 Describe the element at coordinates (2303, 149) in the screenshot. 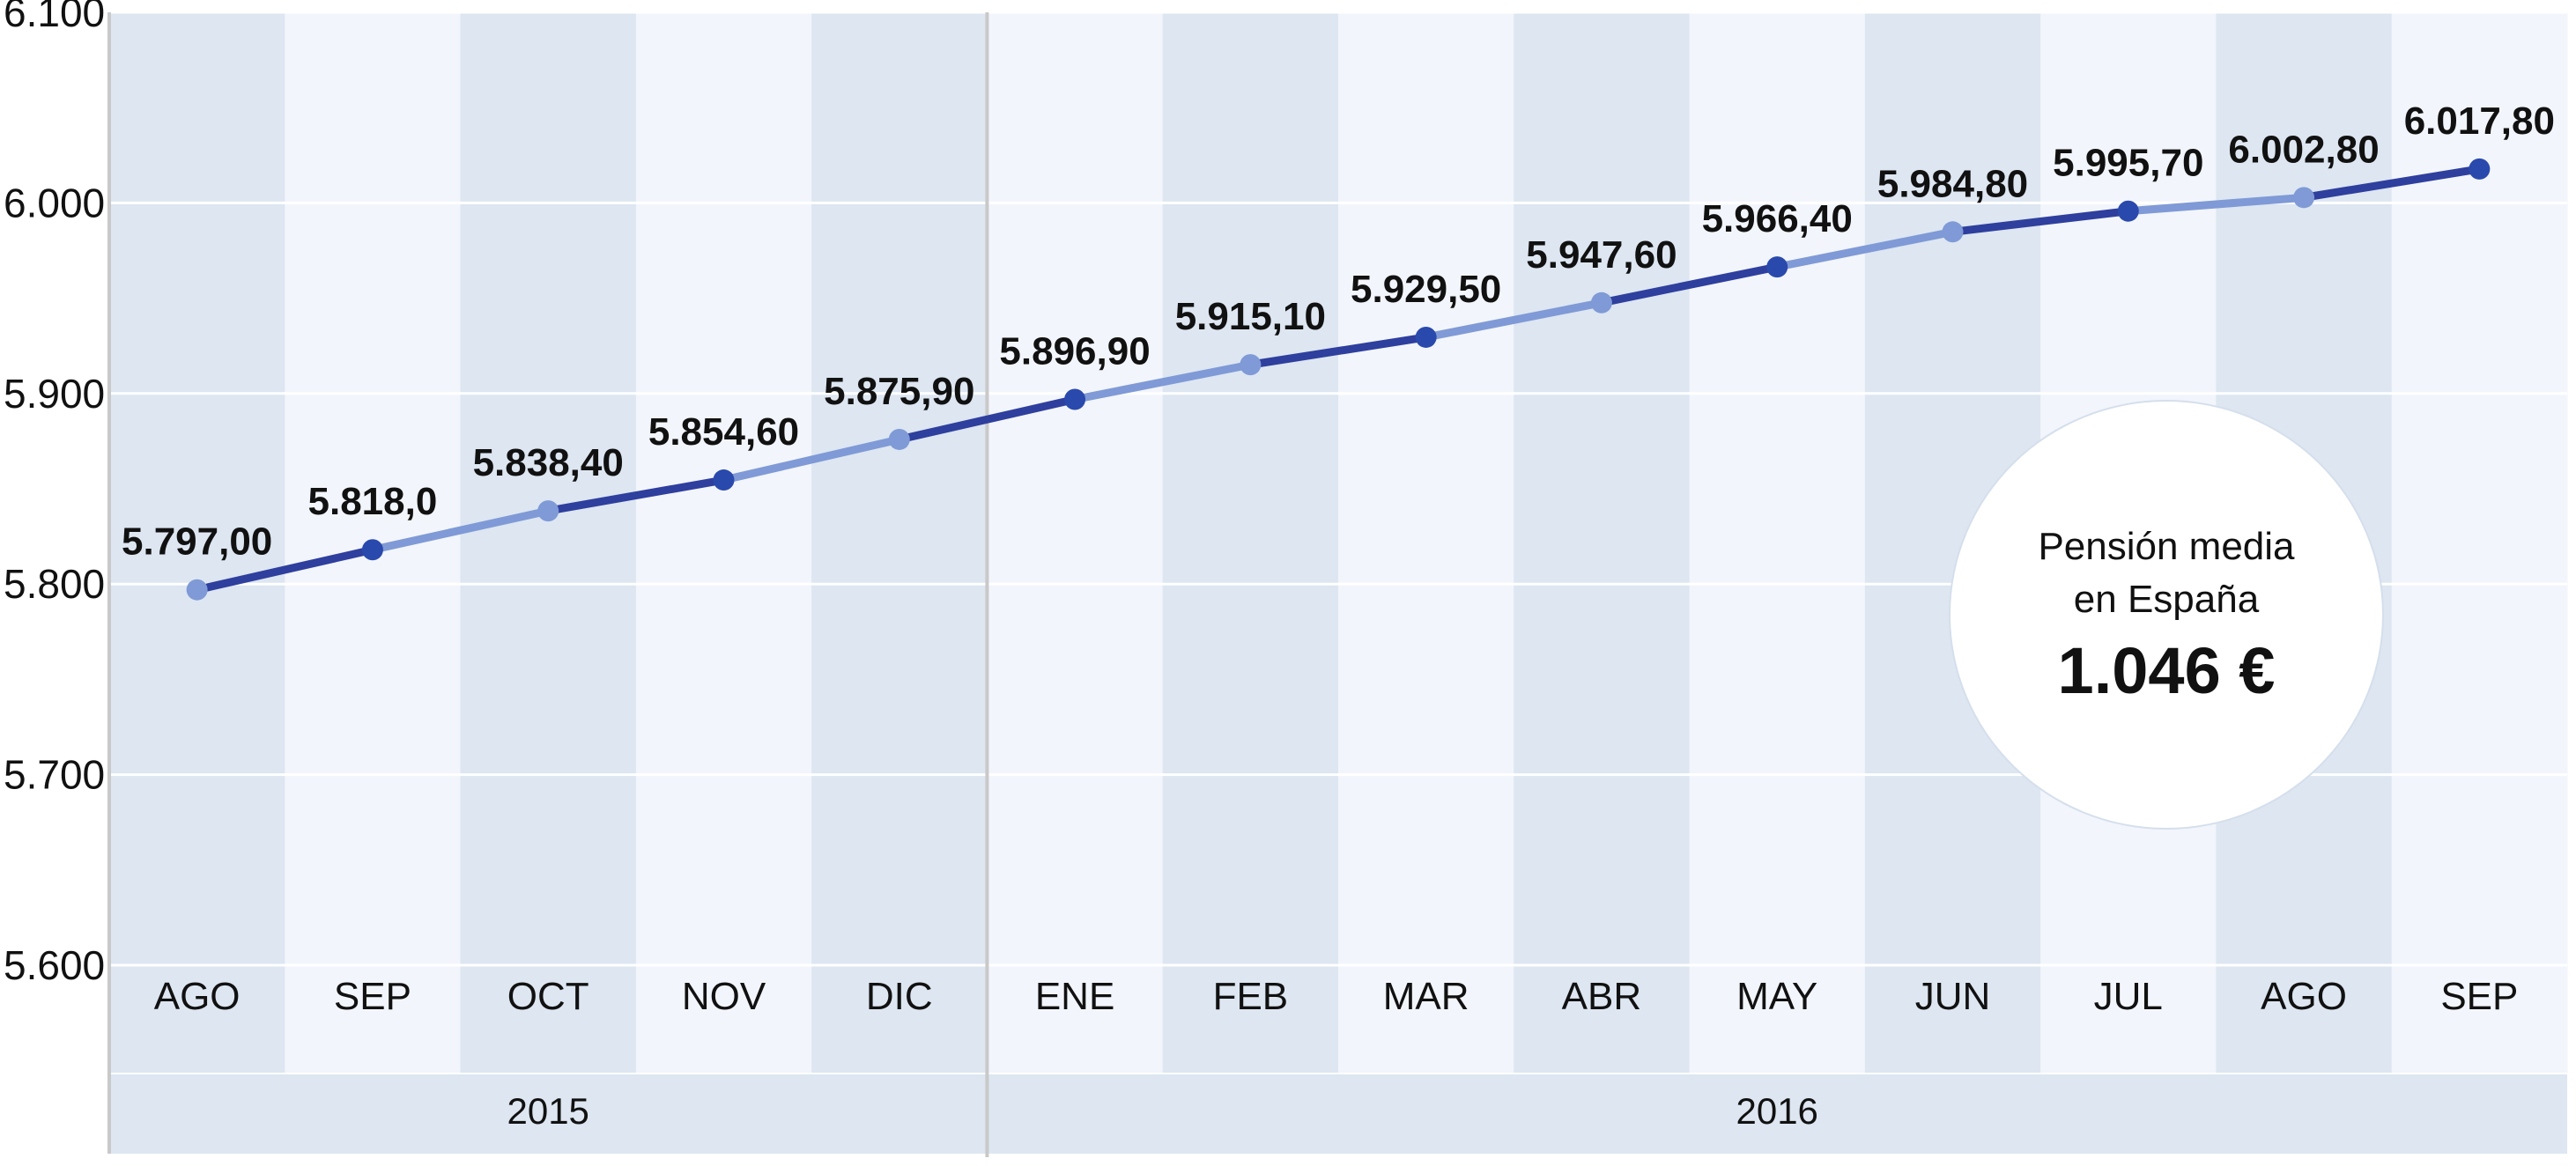

I see `data-label: 6.002,80` at that location.